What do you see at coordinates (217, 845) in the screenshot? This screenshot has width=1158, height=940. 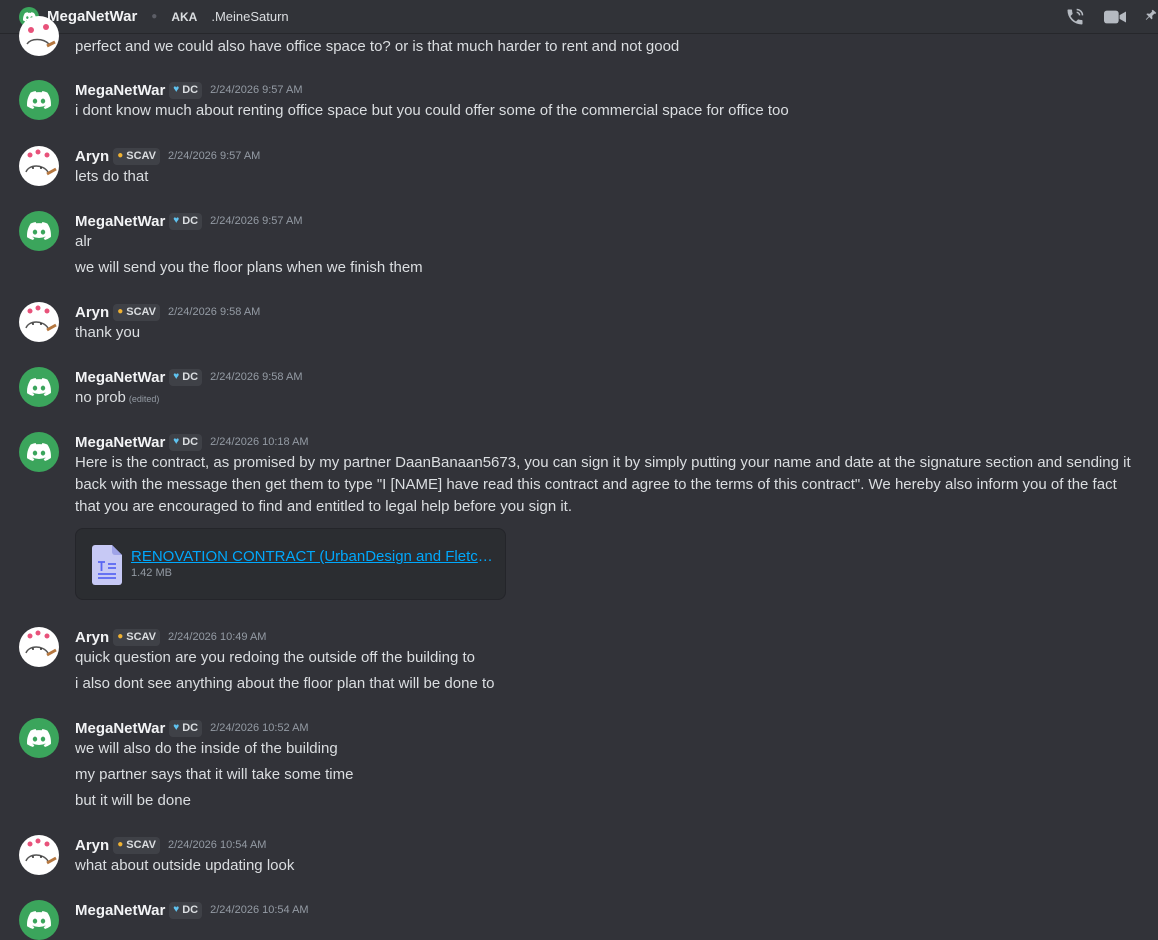 I see `timestamp: 2/24/2026 10:54 AM` at bounding box center [217, 845].